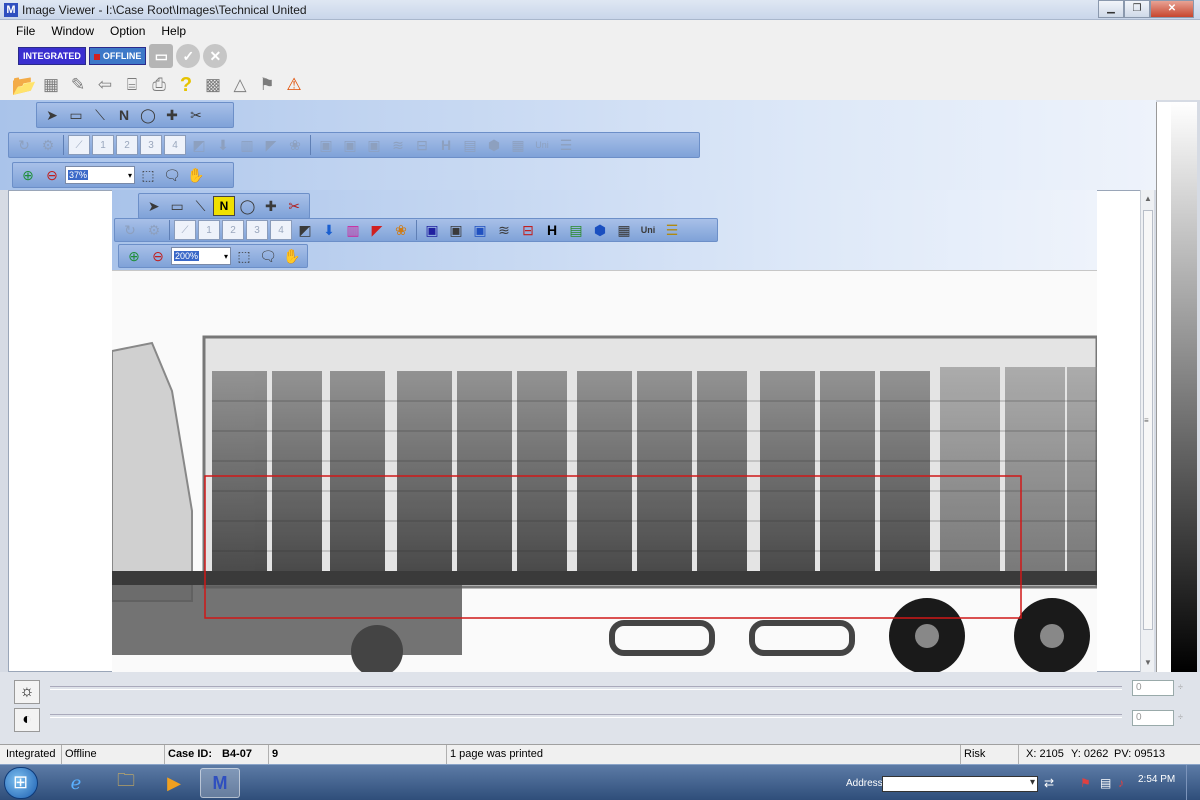 The height and width of the screenshot is (800, 1200). What do you see at coordinates (25, 31) in the screenshot?
I see `menu-file: File` at bounding box center [25, 31].